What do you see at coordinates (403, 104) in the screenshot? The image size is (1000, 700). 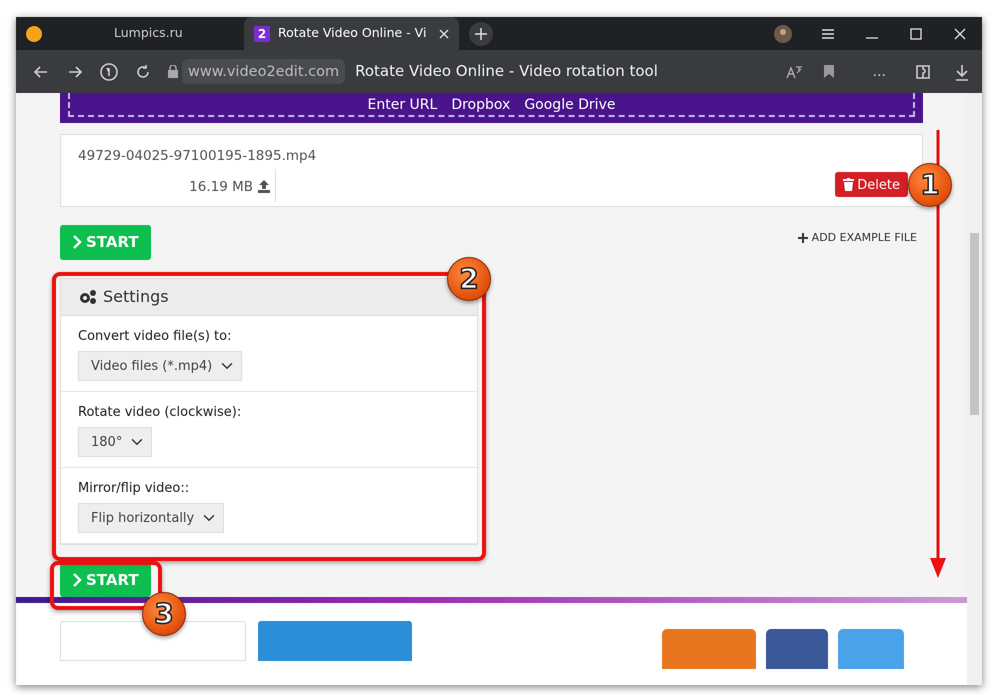 I see `upload-source-link: Enter URL` at bounding box center [403, 104].